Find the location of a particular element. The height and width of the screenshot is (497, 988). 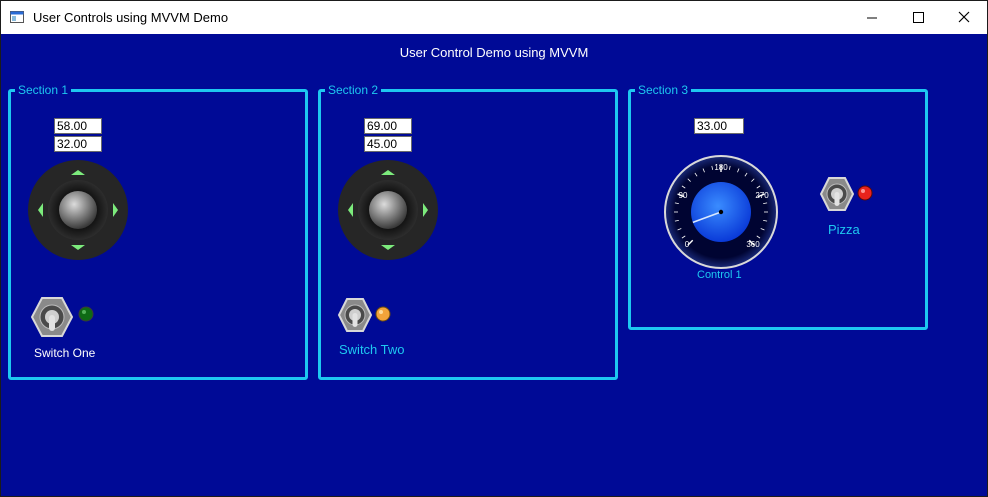

title-bar: User Controls using MVVM Demo is located at coordinates (494, 17).